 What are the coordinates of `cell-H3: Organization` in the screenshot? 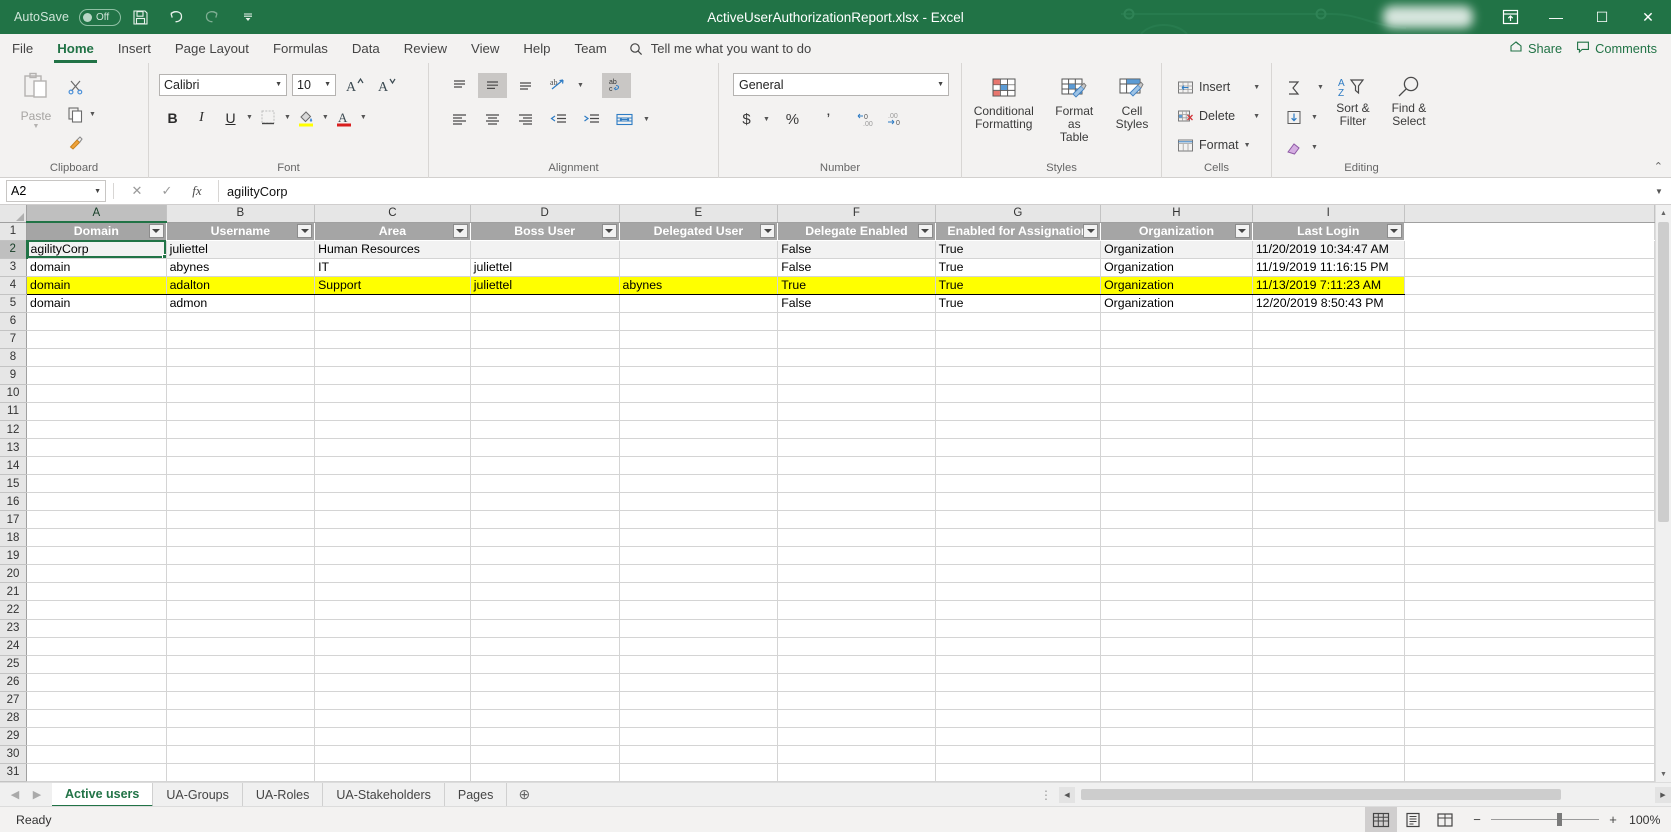 It's located at (1176, 267).